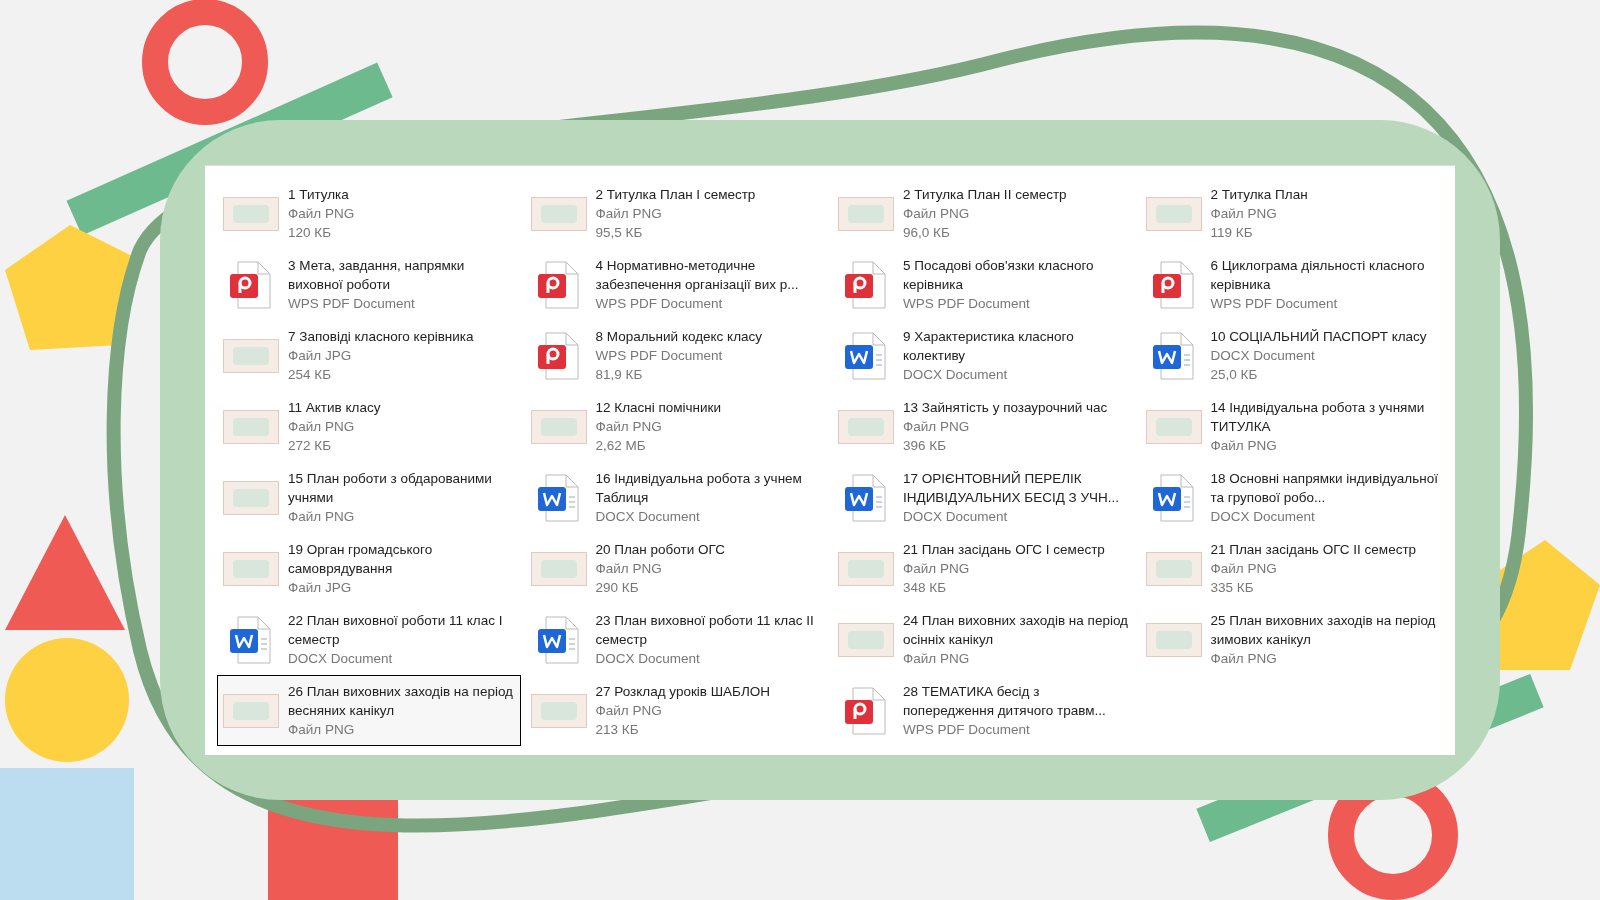 The height and width of the screenshot is (900, 1600). What do you see at coordinates (1318, 275) in the screenshot?
I see `file-name: 6 Циклограма діяльності класного керівника` at bounding box center [1318, 275].